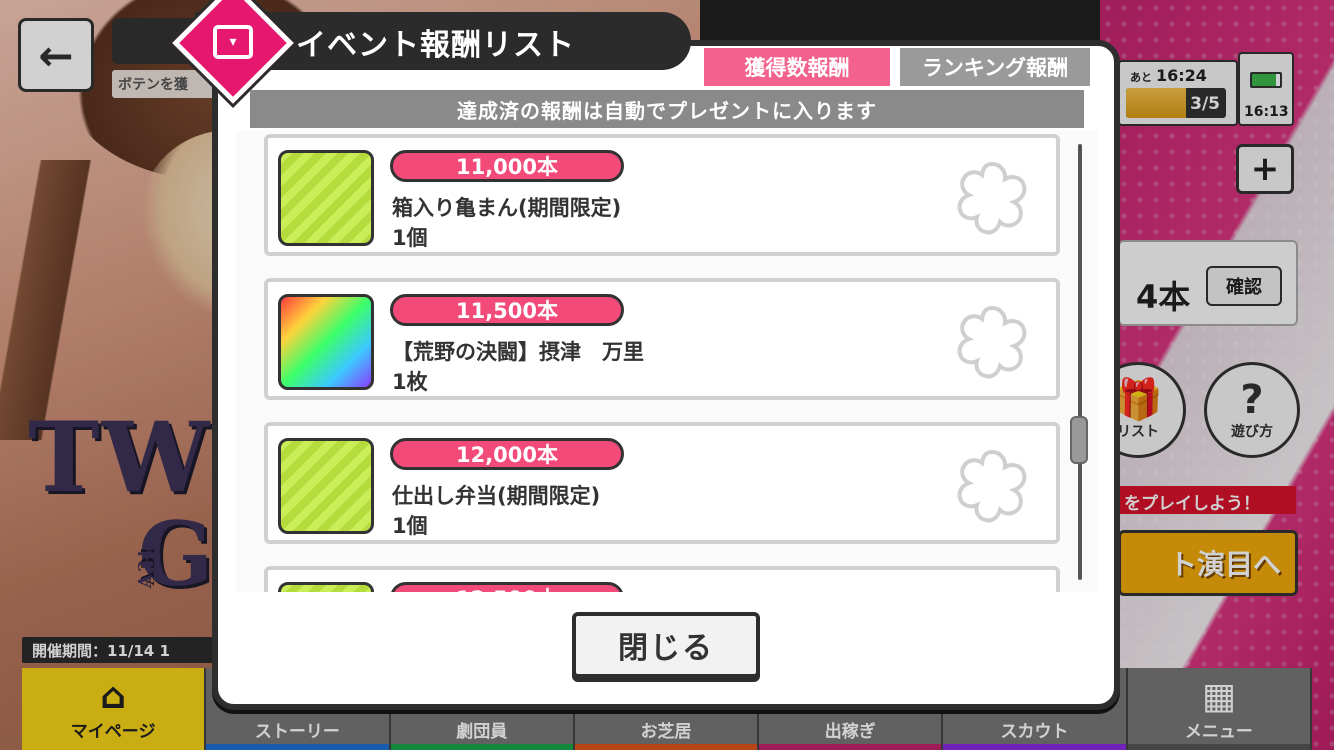  I want to click on reward-name: 【荒野の決闘】摂津 万里, so click(518, 352).